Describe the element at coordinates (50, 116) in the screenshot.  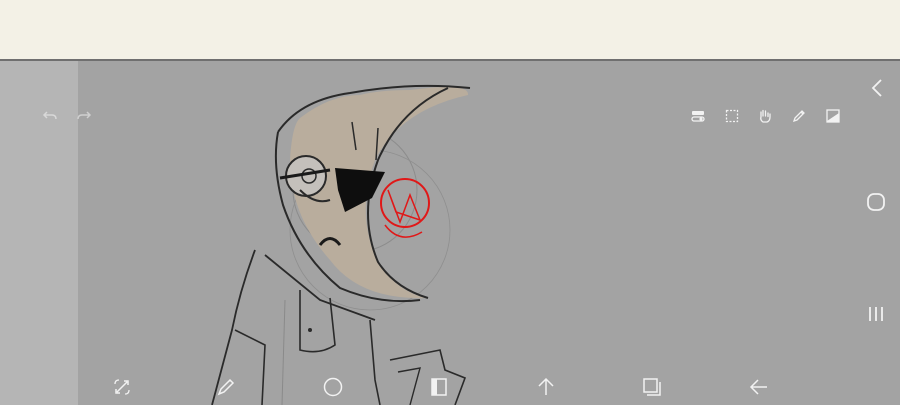
I see `undo-icon` at that location.